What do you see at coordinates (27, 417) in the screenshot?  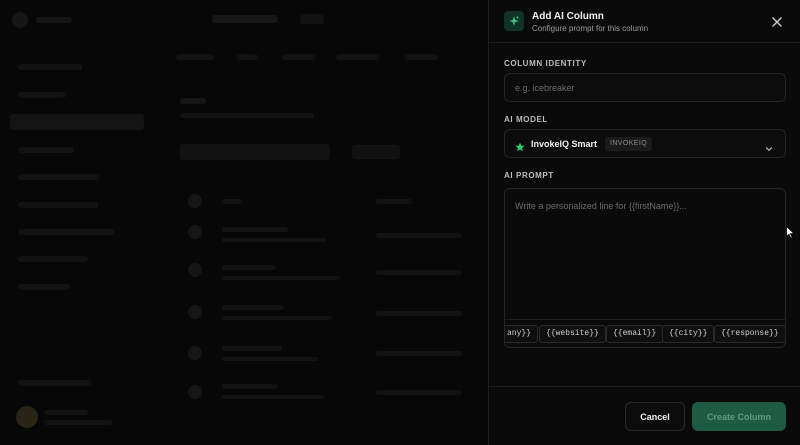 I see `avatar` at bounding box center [27, 417].